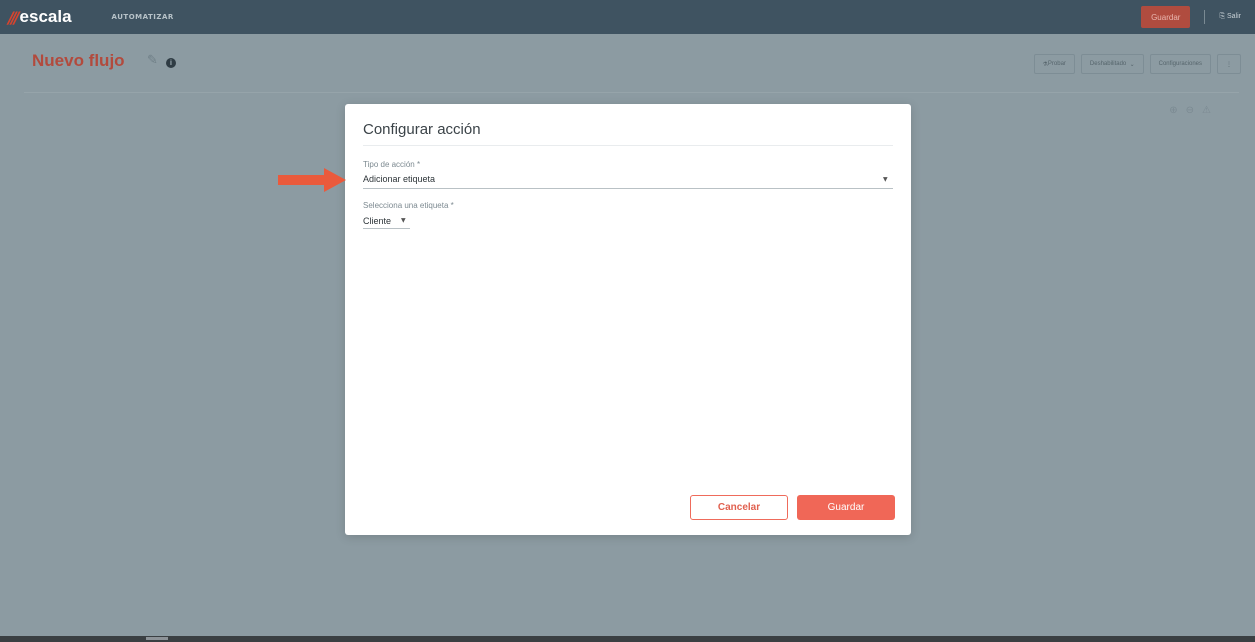  Describe the element at coordinates (392, 164) in the screenshot. I see `action-type-label: Tipo de acción *` at that location.